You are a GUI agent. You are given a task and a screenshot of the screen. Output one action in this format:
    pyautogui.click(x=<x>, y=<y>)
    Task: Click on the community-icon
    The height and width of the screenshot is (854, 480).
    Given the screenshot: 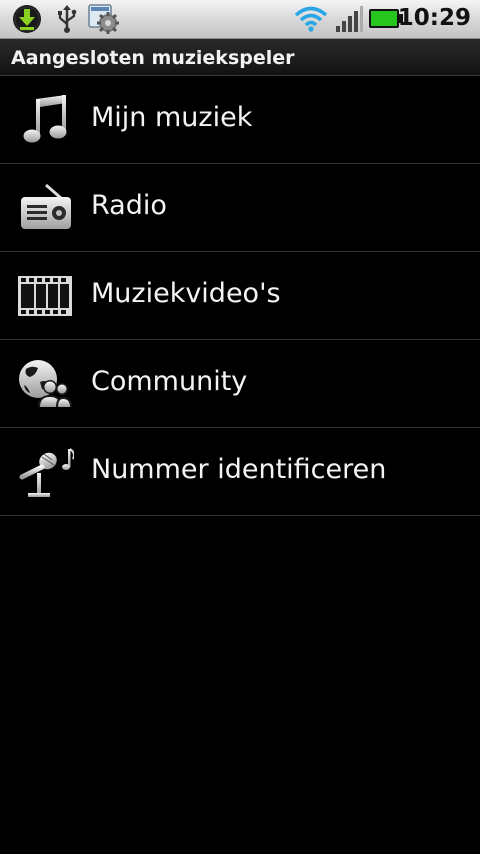 What is the action you would take?
    pyautogui.click(x=45, y=384)
    